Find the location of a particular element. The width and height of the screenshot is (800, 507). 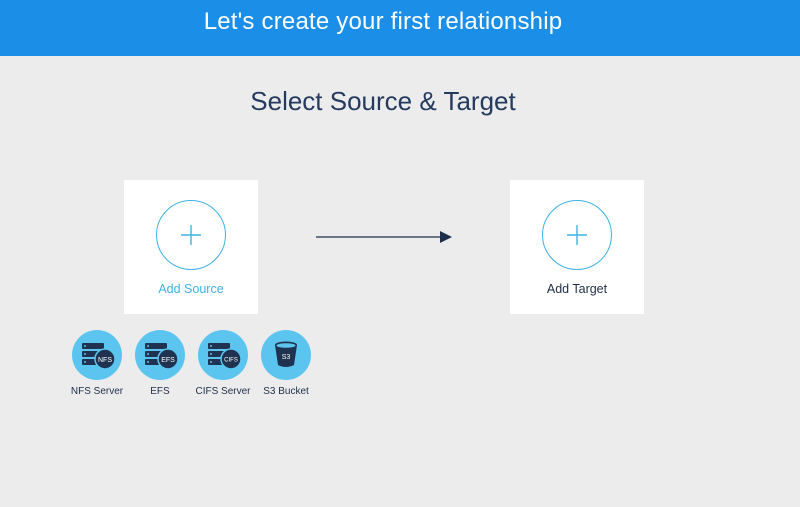

add-source-button is located at coordinates (191, 235).